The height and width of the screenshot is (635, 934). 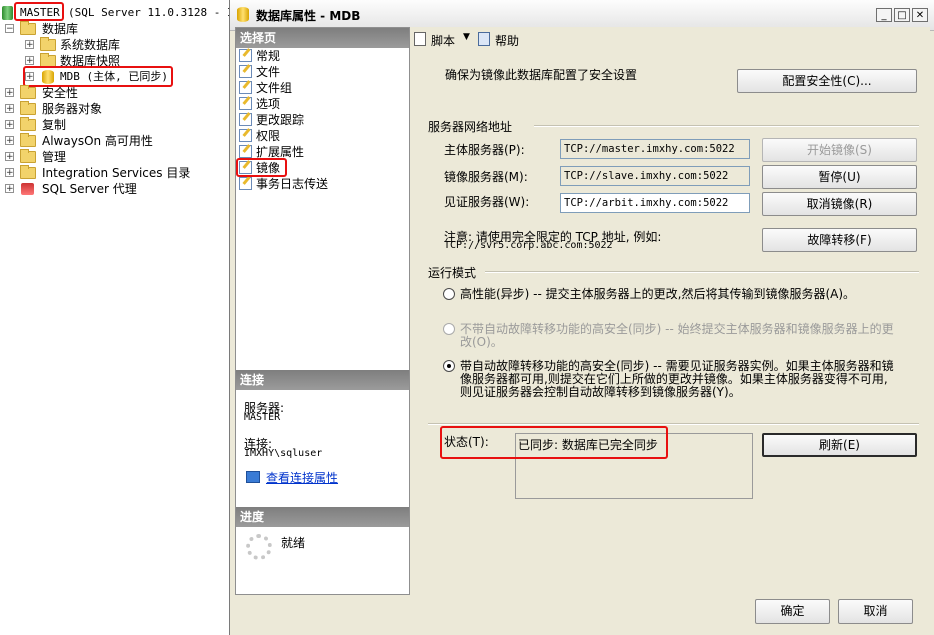 I want to click on server-value: MASTER, so click(x=262, y=417).